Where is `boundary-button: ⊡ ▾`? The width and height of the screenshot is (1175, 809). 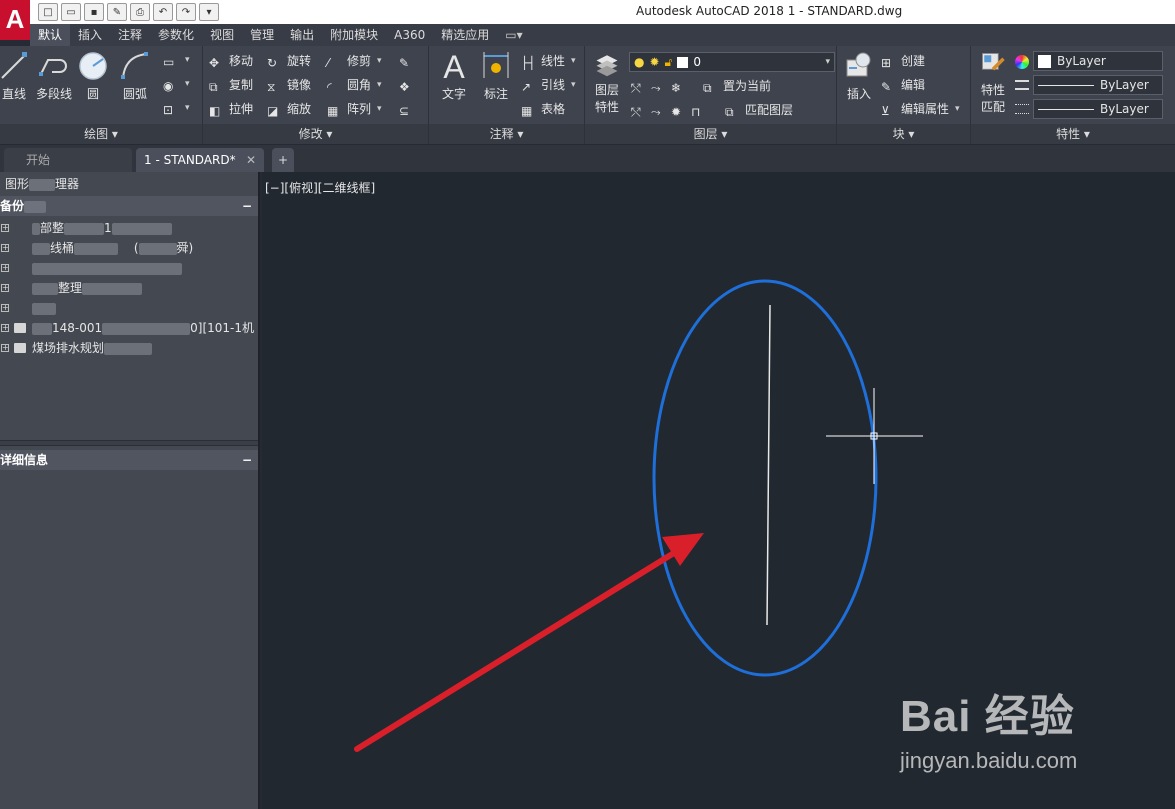 boundary-button: ⊡ ▾ is located at coordinates (176, 108).